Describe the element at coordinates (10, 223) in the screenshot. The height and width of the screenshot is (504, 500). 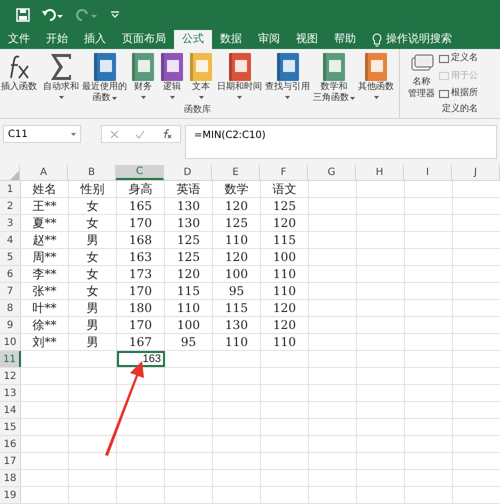
I see `row-header: 3` at that location.